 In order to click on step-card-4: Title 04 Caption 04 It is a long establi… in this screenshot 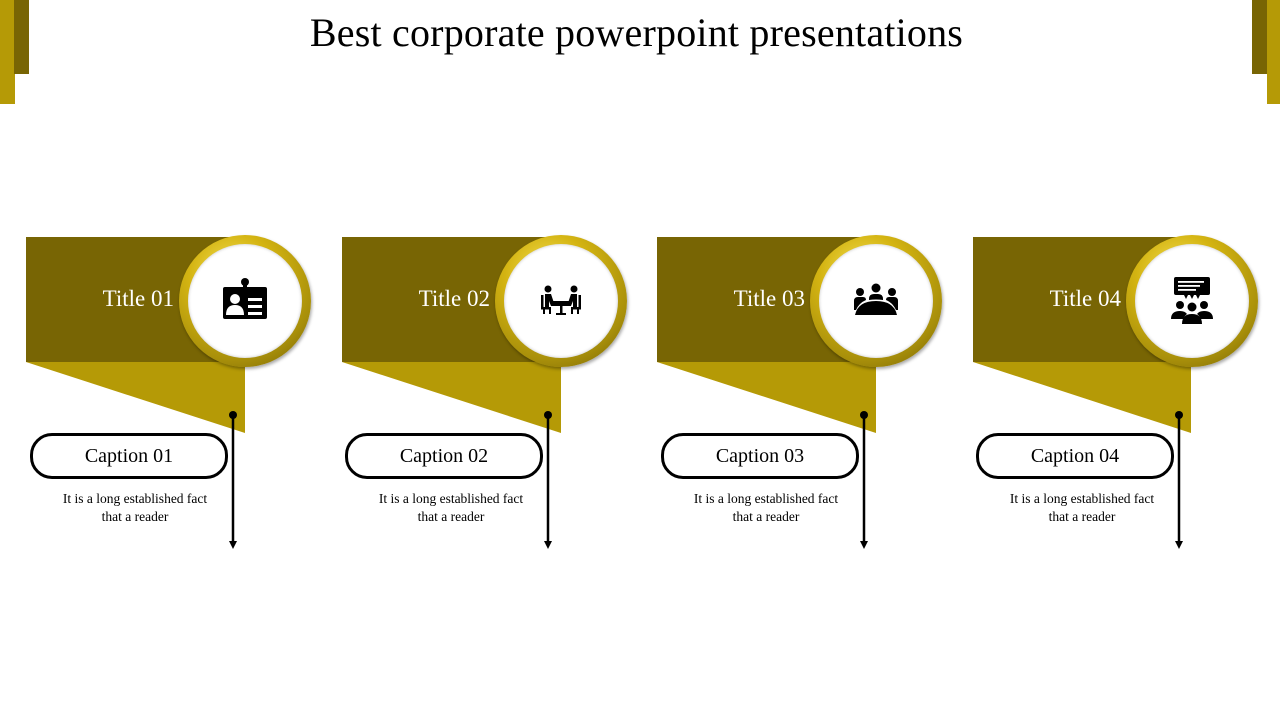, I will do `click(1123, 396)`.